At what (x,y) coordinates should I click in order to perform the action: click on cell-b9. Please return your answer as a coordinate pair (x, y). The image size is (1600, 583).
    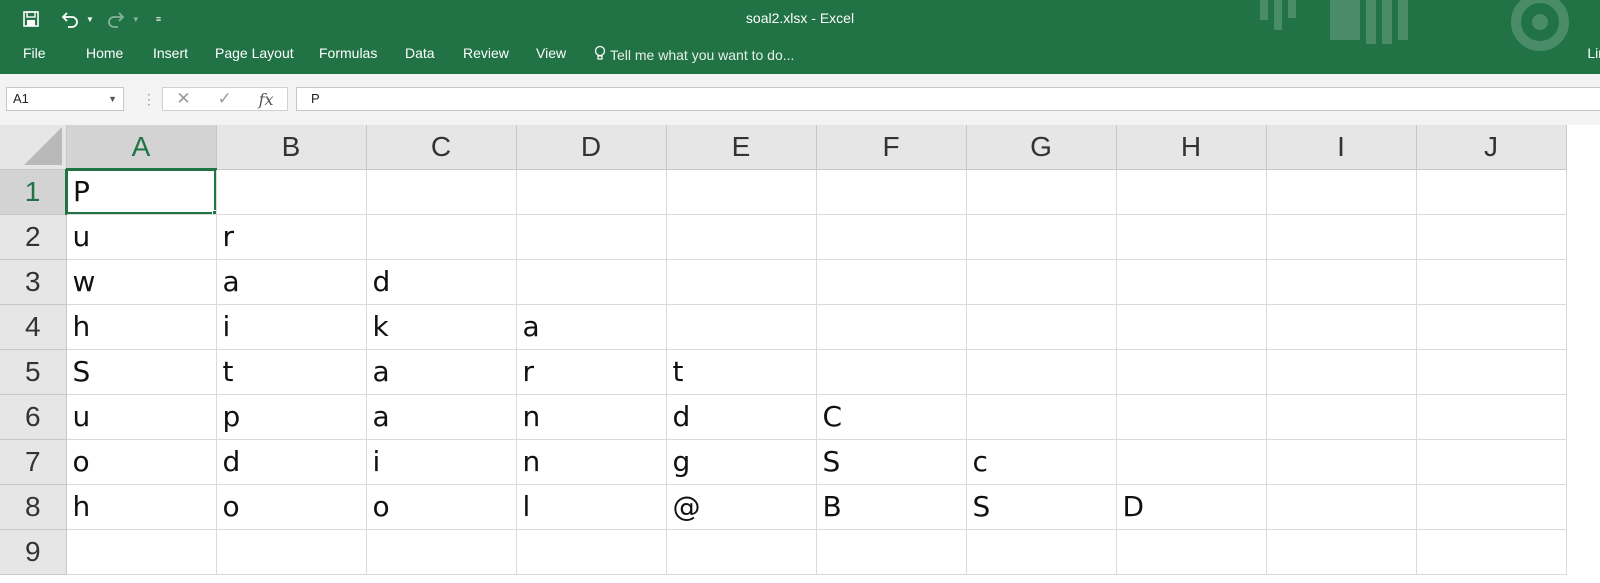
    Looking at the image, I should click on (291, 552).